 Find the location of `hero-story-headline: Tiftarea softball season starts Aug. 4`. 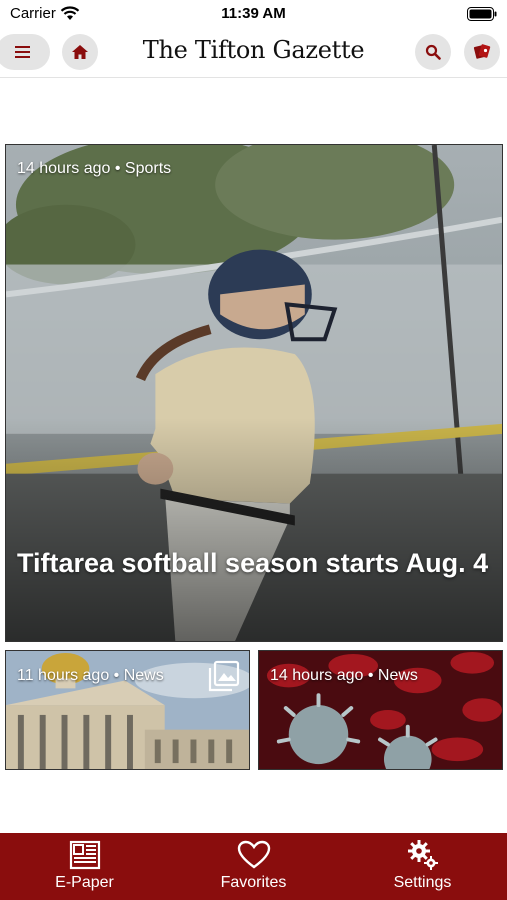

hero-story-headline: Tiftarea softball season starts Aug. 4 is located at coordinates (253, 563).